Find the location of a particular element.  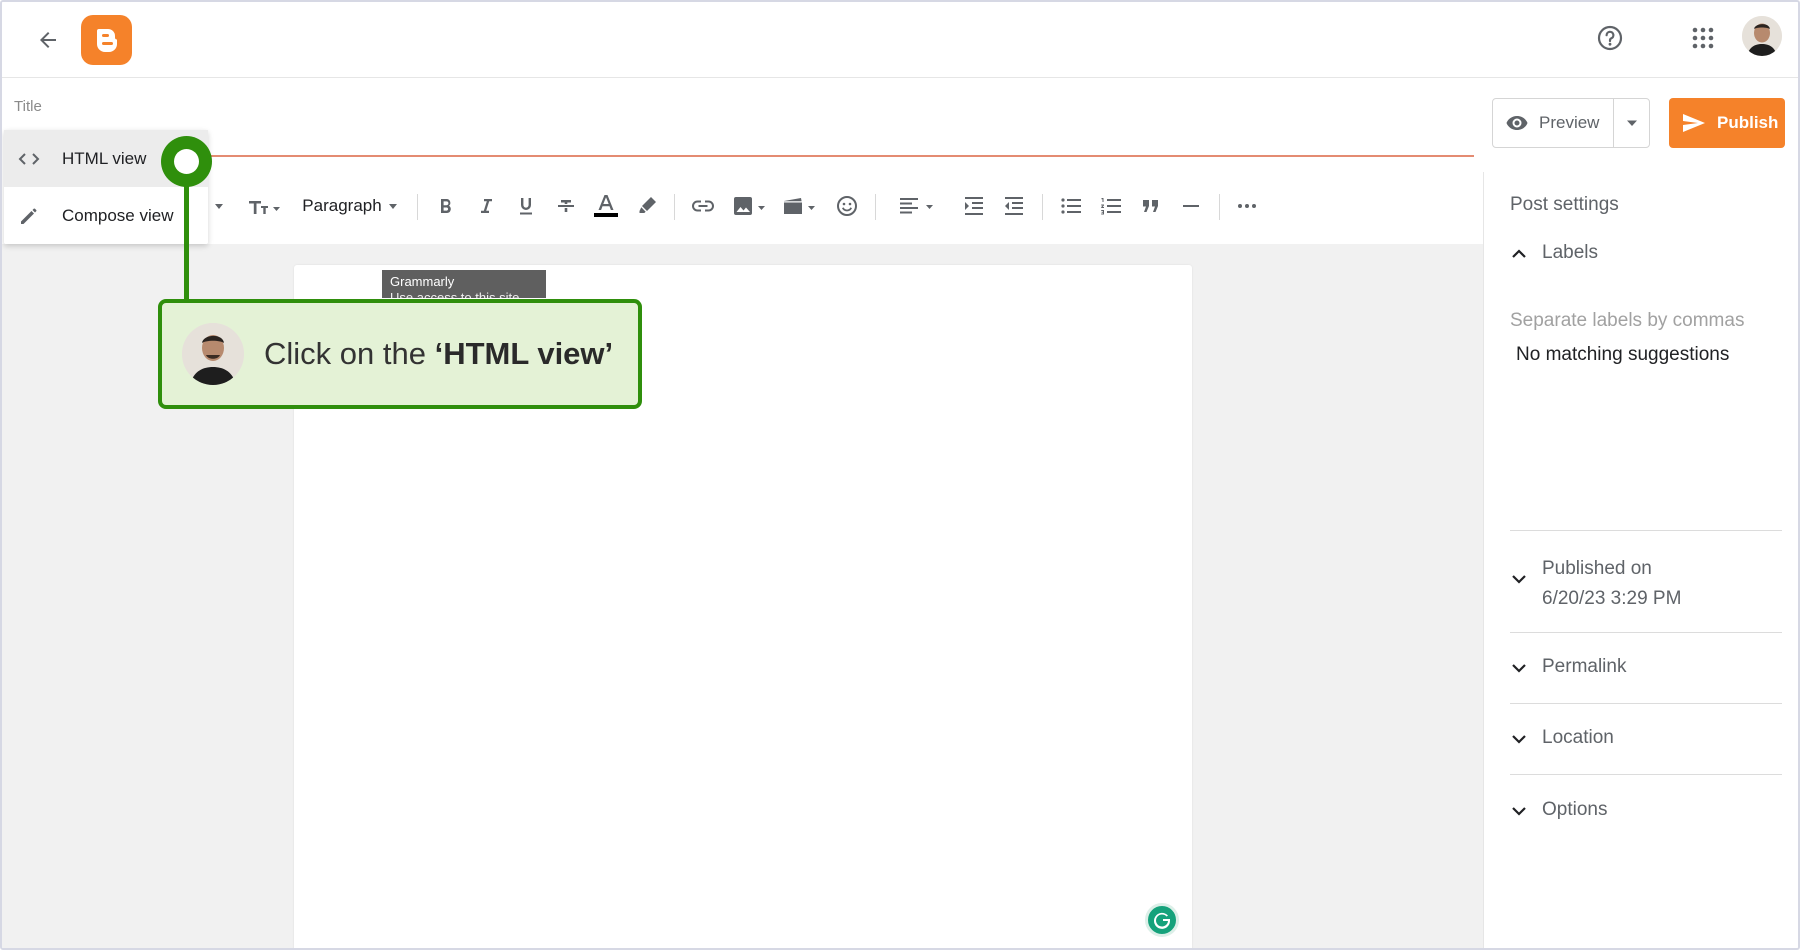

tutorial-callout: Click on the ‘HTML view’ is located at coordinates (400, 354).